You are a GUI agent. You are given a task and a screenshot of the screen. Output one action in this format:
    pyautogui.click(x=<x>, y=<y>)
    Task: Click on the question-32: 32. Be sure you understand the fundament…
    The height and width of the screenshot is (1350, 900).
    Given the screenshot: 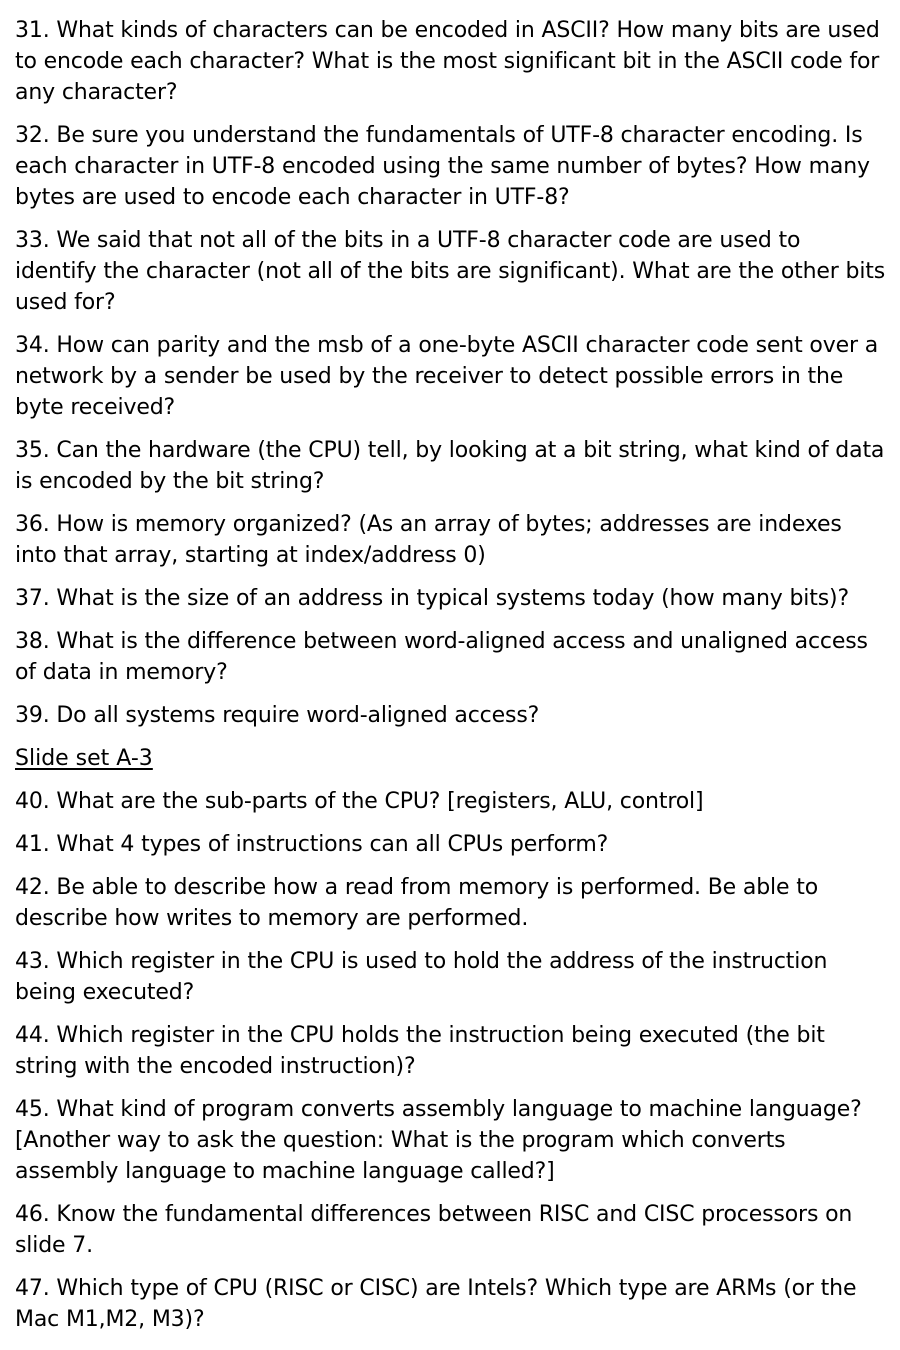 What is the action you would take?
    pyautogui.click(x=442, y=166)
    